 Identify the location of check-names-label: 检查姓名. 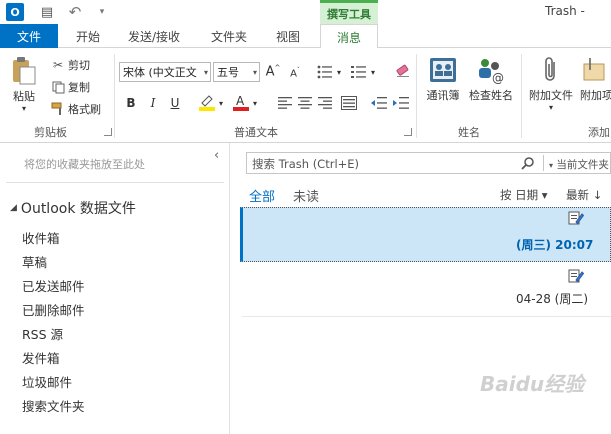
(491, 95).